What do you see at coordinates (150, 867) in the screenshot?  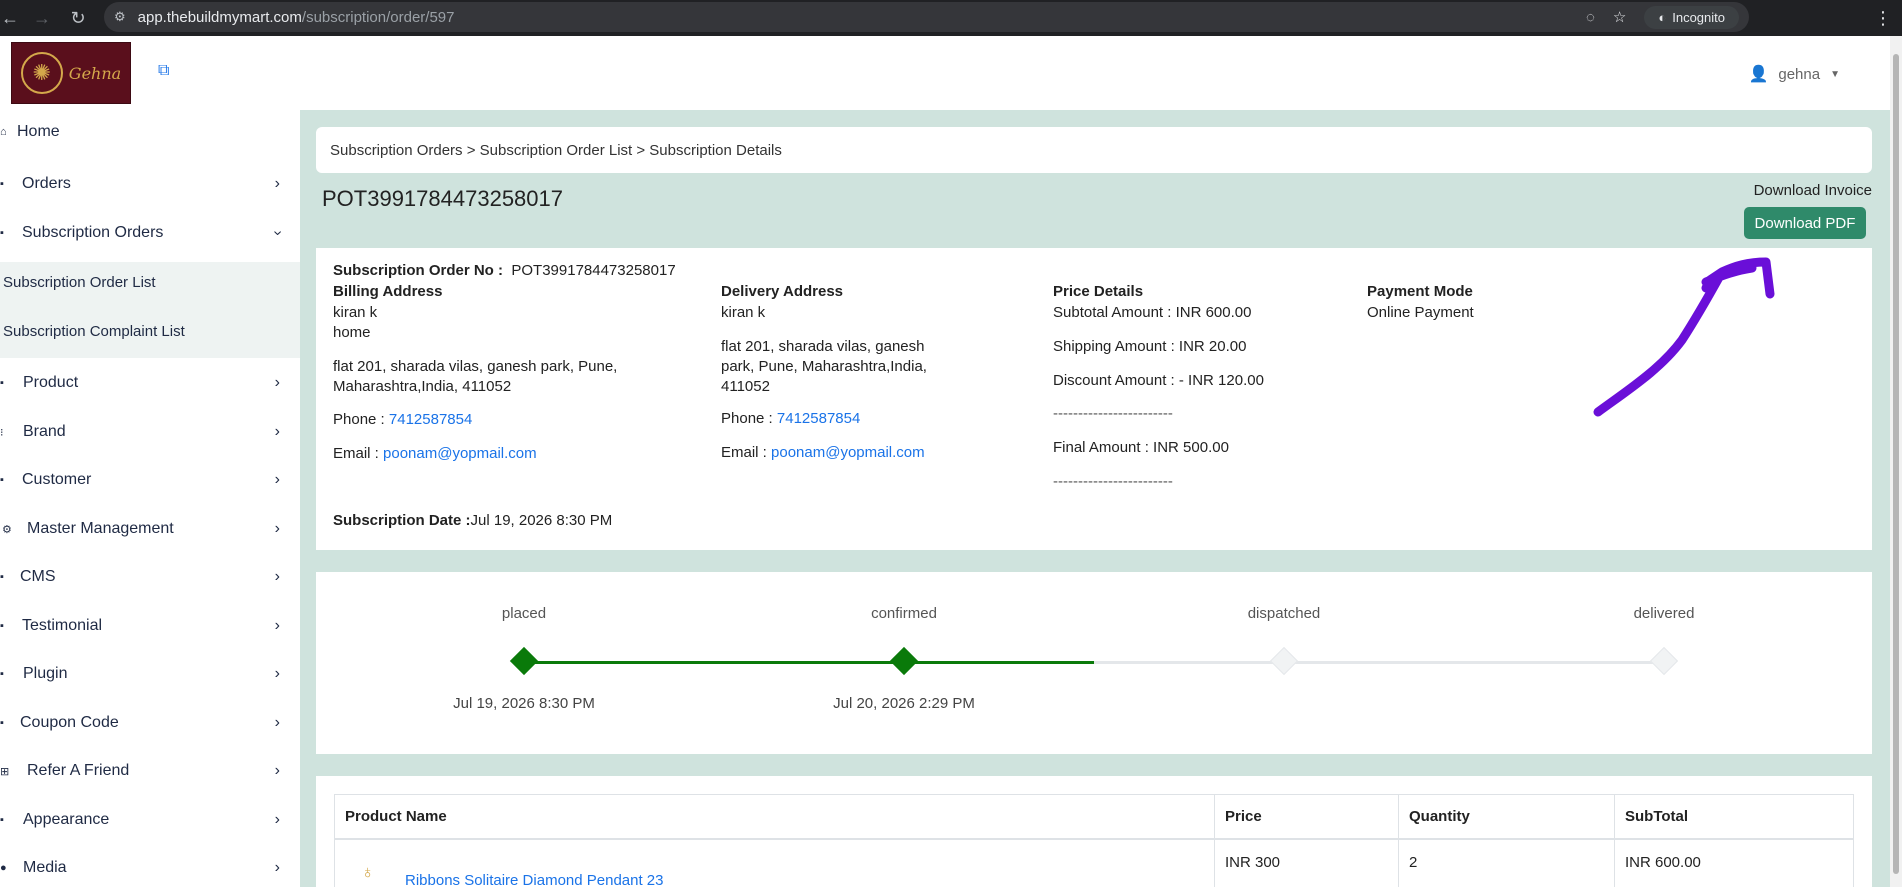 I see `sidebar-item-media: ● Media ›` at bounding box center [150, 867].